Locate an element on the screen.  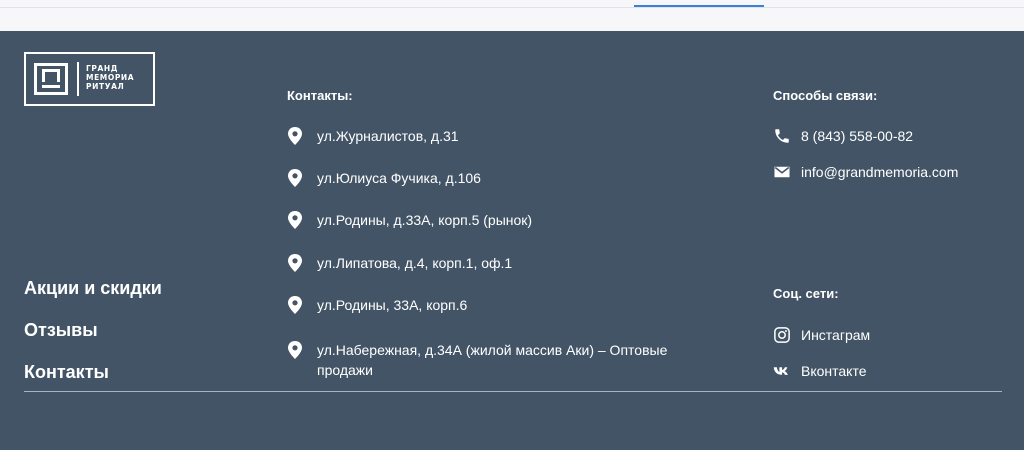
phone-number: 8 (843) 558-00-82 is located at coordinates (857, 136).